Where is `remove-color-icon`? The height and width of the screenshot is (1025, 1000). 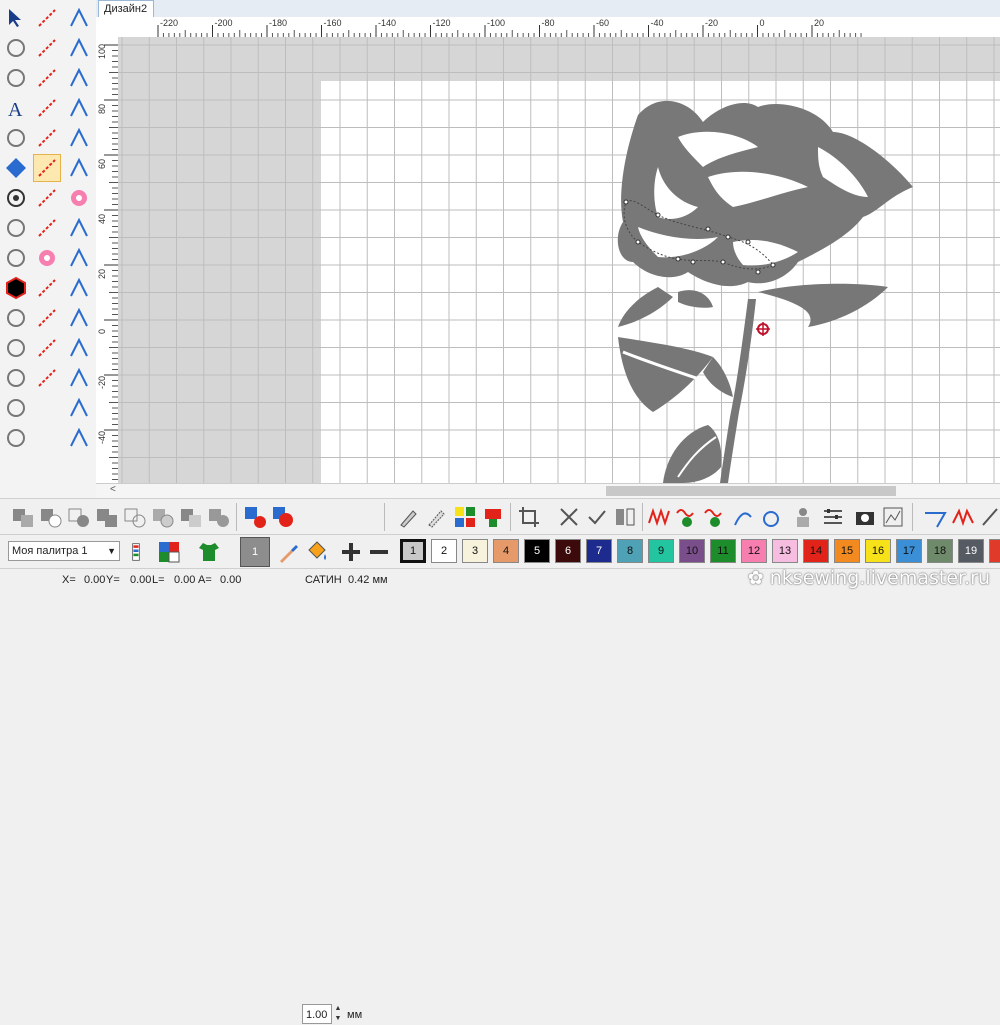
remove-color-icon is located at coordinates (379, 552).